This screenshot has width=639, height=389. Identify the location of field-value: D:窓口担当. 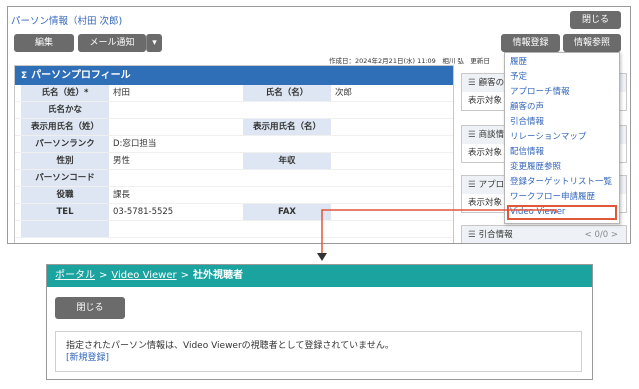
(135, 144).